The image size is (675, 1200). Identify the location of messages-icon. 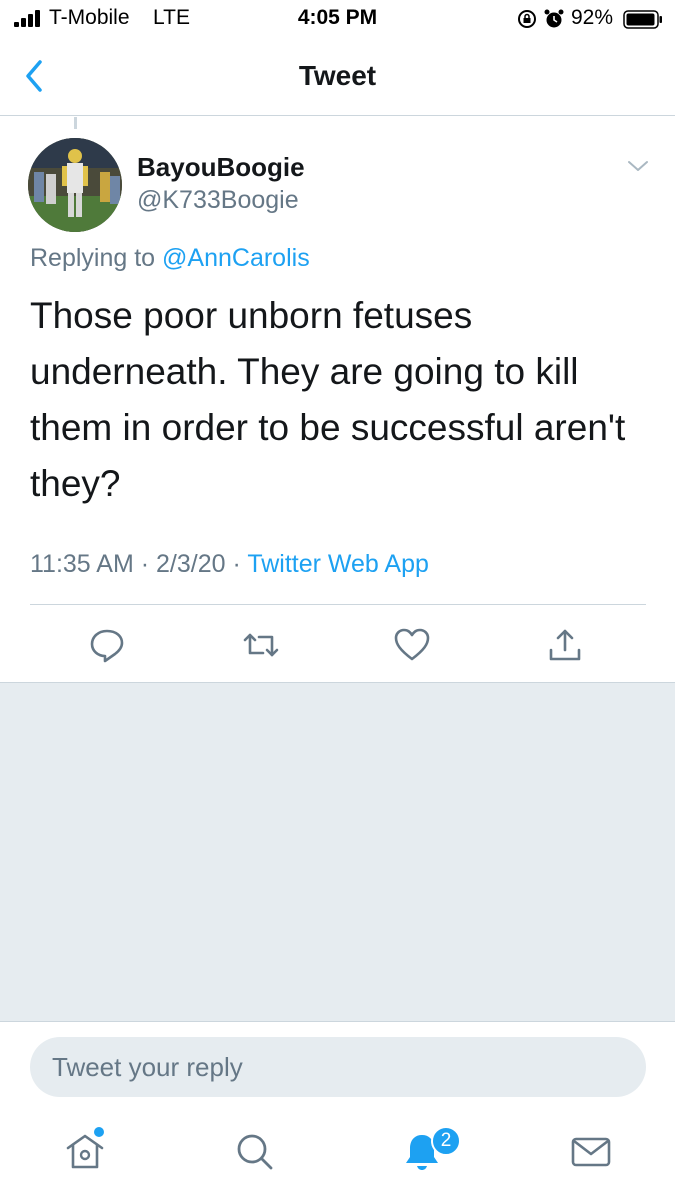
(591, 1152).